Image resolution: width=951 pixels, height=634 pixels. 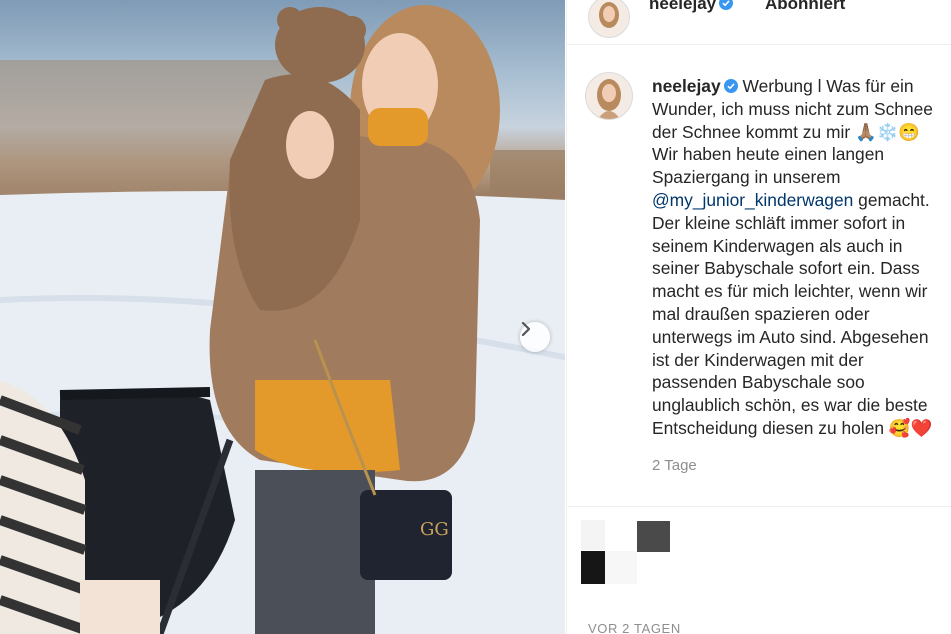 I want to click on caption-line: passenden Babyschale soo, so click(x=758, y=382).